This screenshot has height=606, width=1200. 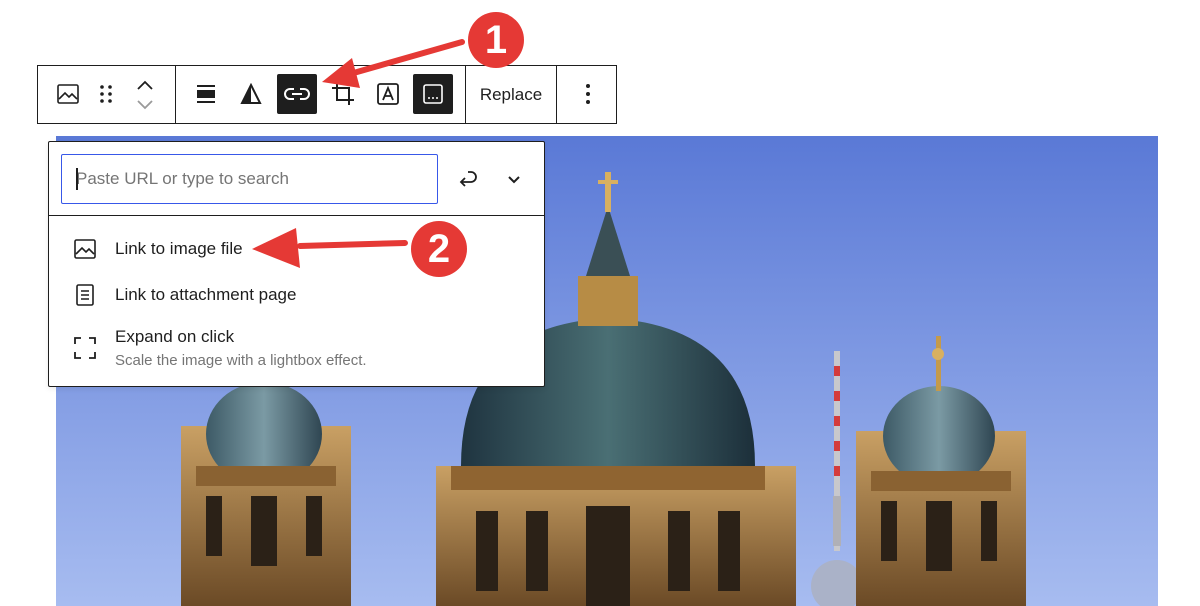 I want to click on step-2-badge: 2, so click(x=439, y=249).